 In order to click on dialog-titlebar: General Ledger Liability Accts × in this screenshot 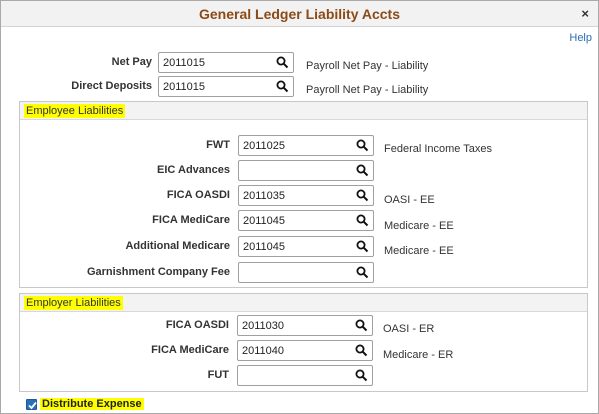, I will do `click(299, 14)`.